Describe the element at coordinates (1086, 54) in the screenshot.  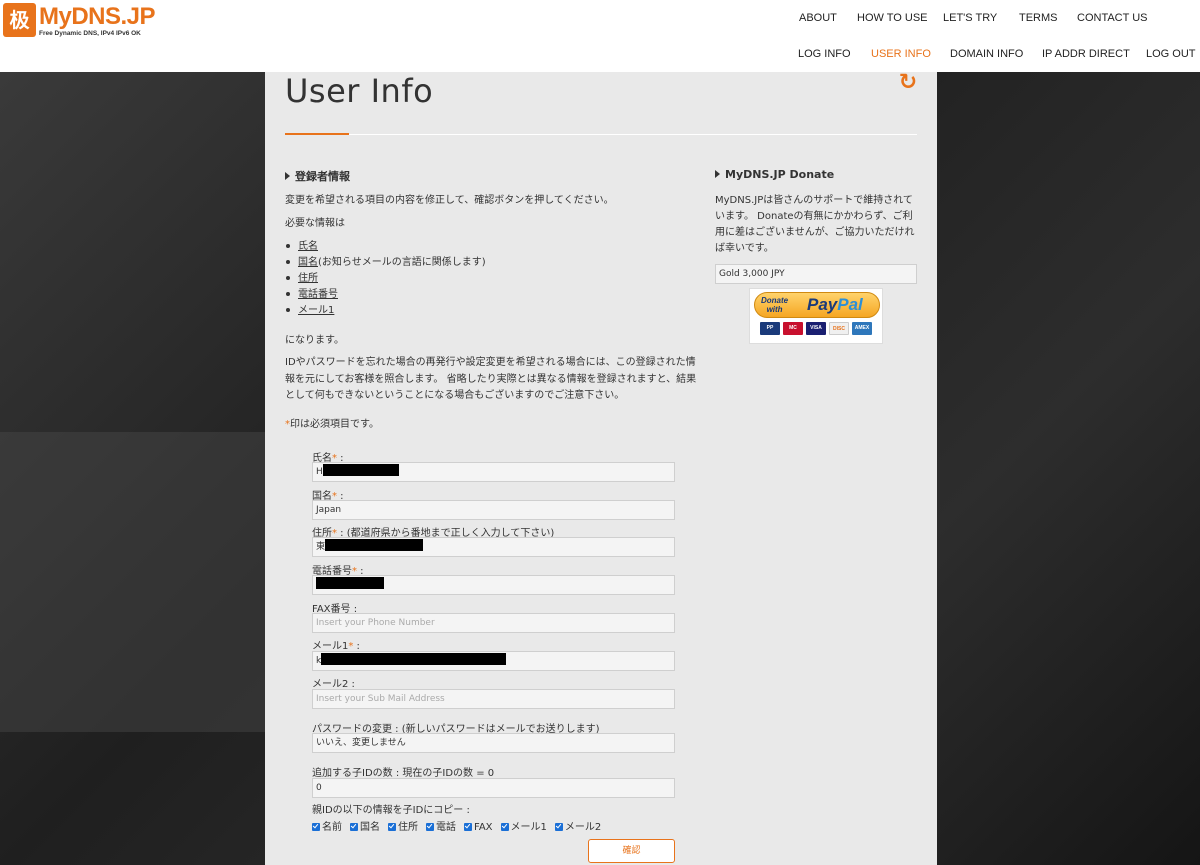
I see `nav-ip-addr-direct: IP ADDR DIRECT` at that location.